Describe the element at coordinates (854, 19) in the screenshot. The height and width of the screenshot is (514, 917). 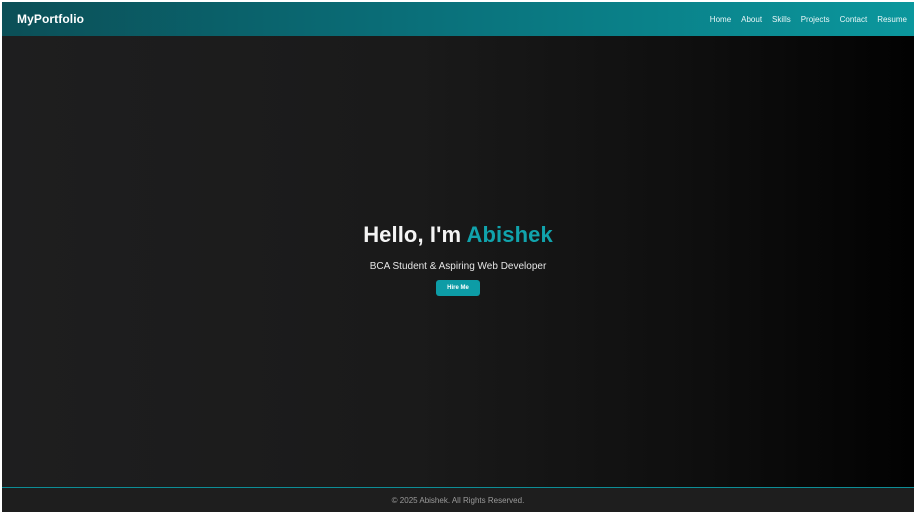
I see `nav-link-contact: Contact` at that location.